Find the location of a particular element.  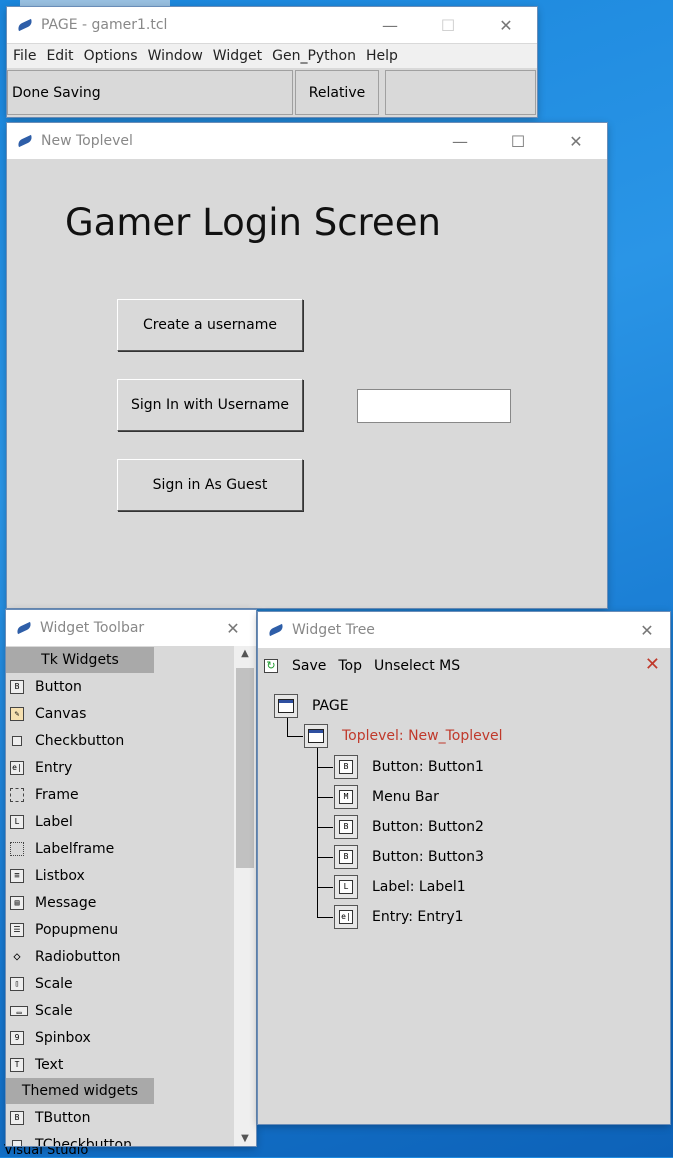

tool-horizontal-scale: ▭ Scale is located at coordinates (39, 1010).